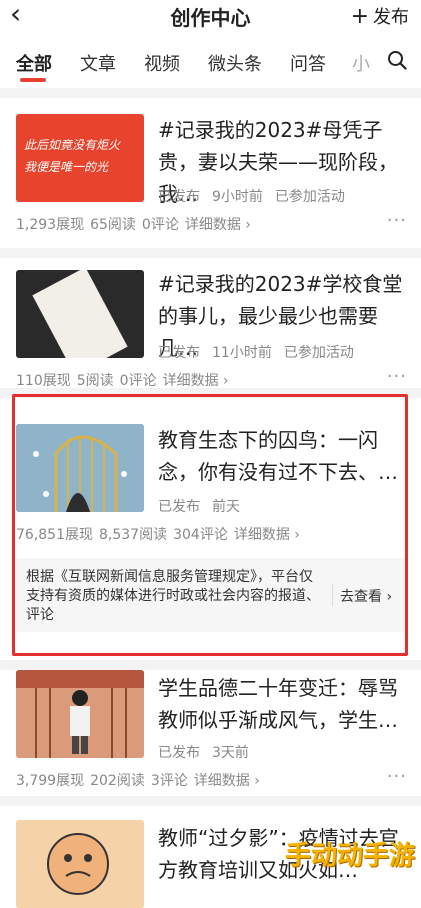 This screenshot has width=421, height=908. What do you see at coordinates (361, 63) in the screenshot?
I see `tab-overflow: 小` at bounding box center [361, 63].